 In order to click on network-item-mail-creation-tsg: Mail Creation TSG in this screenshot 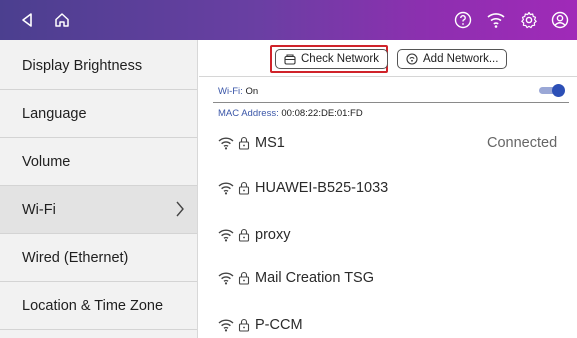, I will do `click(296, 278)`.